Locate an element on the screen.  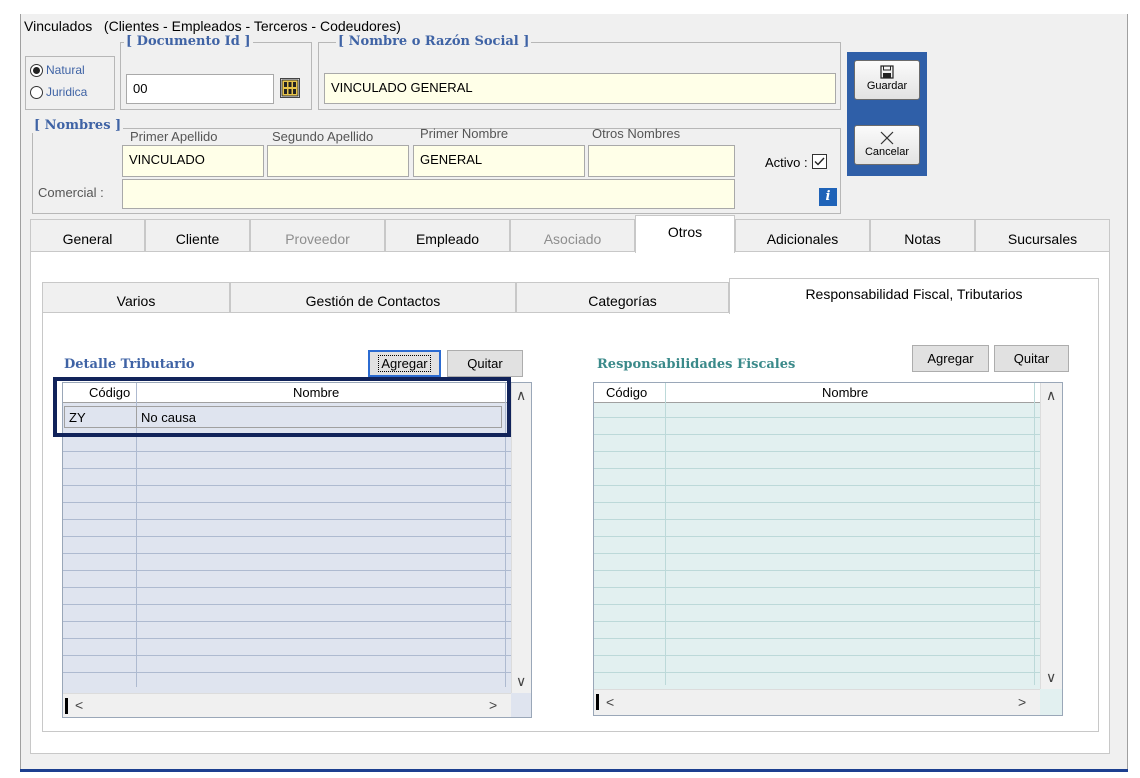
natural-label: Natural is located at coordinates (65, 70).